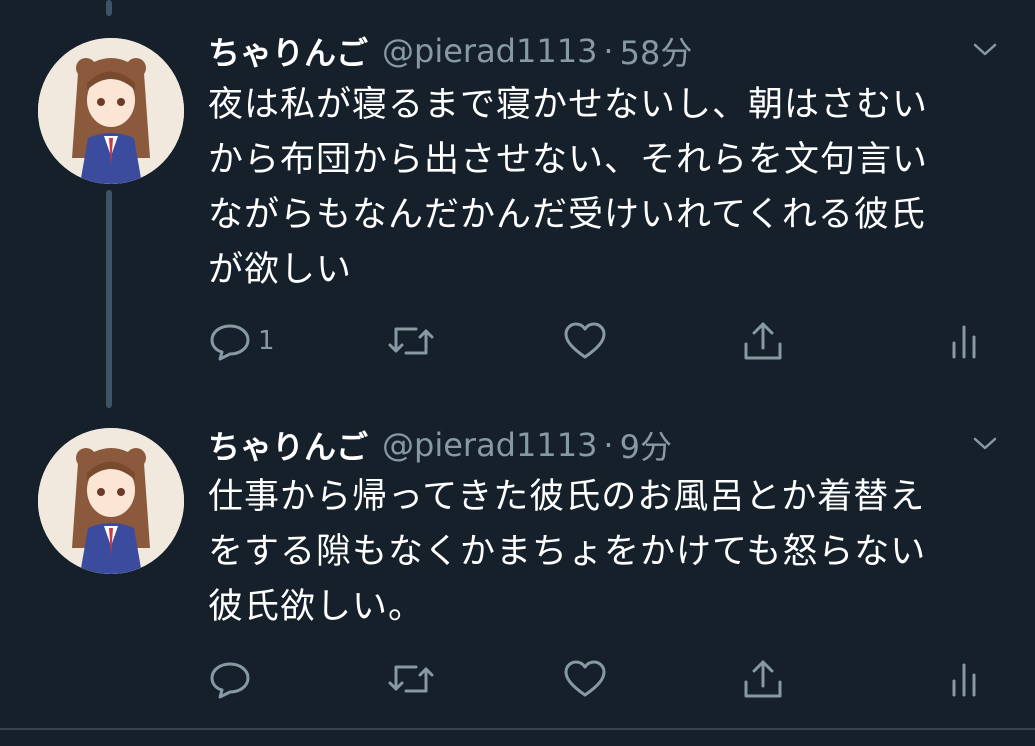  What do you see at coordinates (567, 552) in the screenshot?
I see `tweet-text-line: をする隙もなくかまちょをかけても怒らない` at bounding box center [567, 552].